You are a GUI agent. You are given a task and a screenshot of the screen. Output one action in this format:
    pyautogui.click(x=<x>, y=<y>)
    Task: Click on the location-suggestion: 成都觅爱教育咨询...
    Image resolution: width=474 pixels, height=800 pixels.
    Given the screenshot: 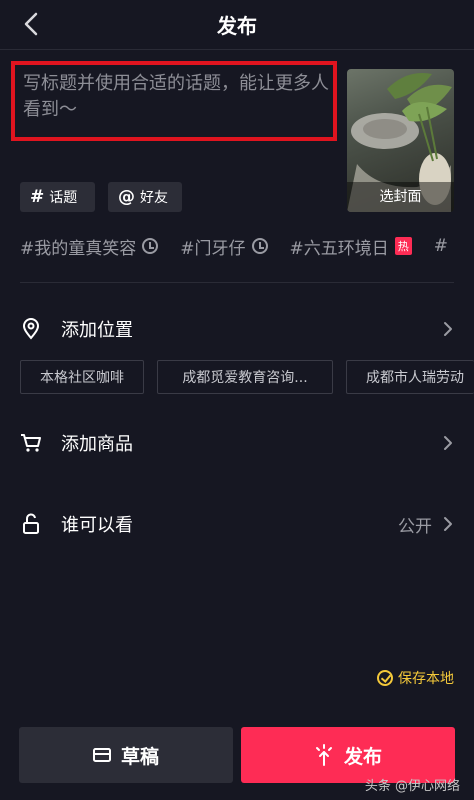 What is the action you would take?
    pyautogui.click(x=245, y=377)
    